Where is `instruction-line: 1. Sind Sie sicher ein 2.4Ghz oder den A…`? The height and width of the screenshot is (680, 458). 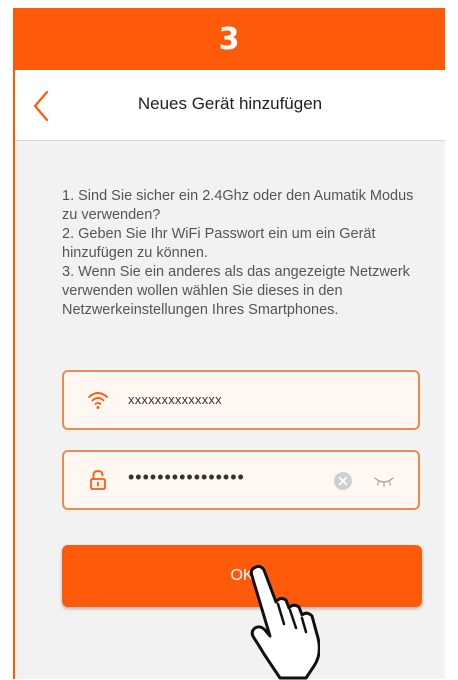 instruction-line: 1. Sind Sie sicher ein 2.4Ghz oder den A… is located at coordinates (238, 205).